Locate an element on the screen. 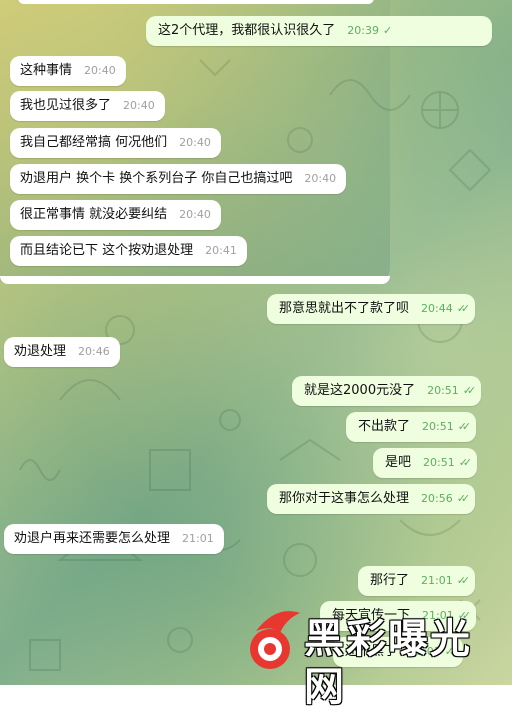 The width and height of the screenshot is (512, 711). message-time: 20:41 is located at coordinates (221, 250).